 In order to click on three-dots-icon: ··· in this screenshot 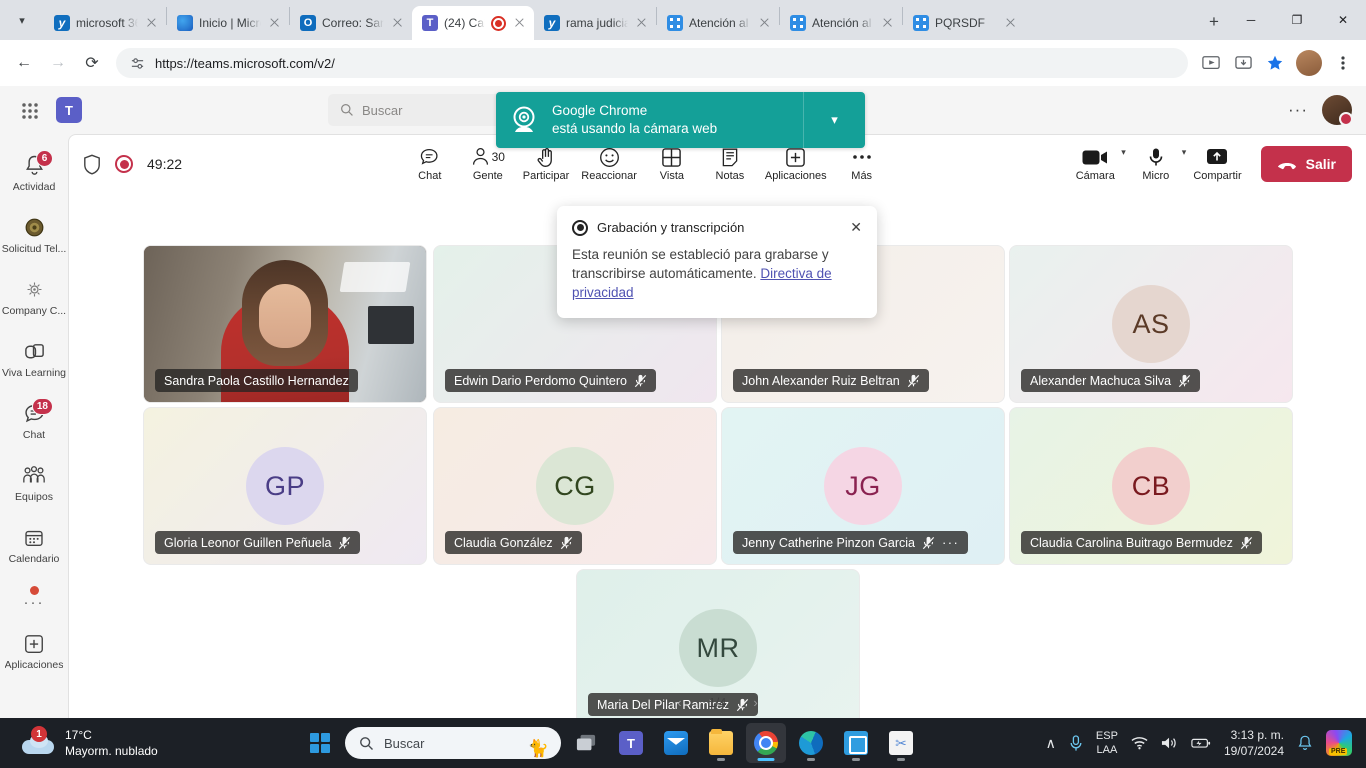, I will do `click(1298, 110)`.